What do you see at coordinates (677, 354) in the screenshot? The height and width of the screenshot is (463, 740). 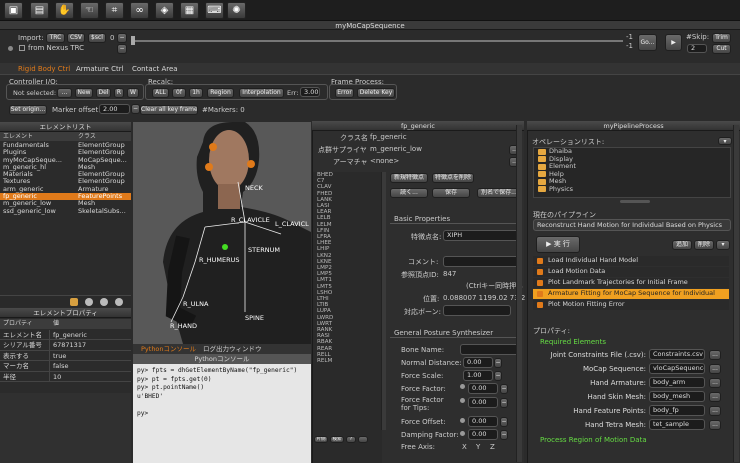 I see `pipeline-field-value: Constraints.csv` at bounding box center [677, 354].